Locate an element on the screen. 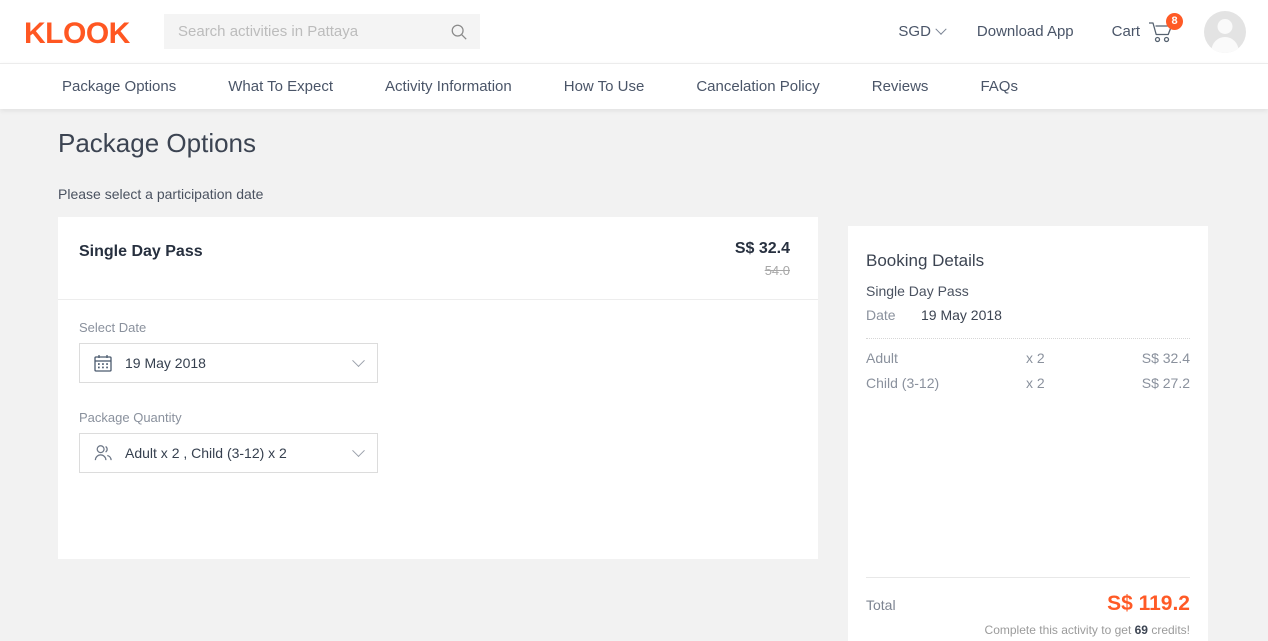  header-right-group: SGD Download App Cart 8 is located at coordinates (1083, 31).